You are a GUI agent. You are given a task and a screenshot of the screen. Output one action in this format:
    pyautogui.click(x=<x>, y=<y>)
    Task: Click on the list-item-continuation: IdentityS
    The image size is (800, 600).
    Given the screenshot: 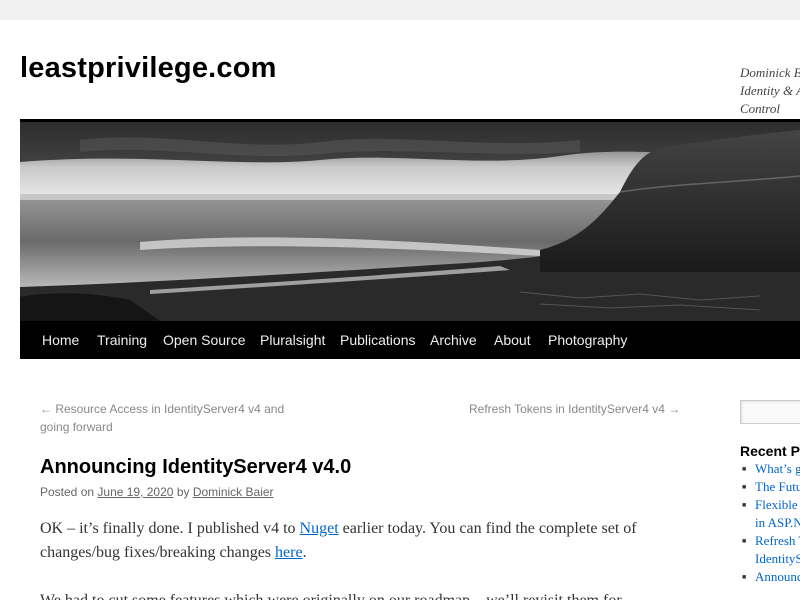 What is the action you would take?
    pyautogui.click(x=770, y=559)
    